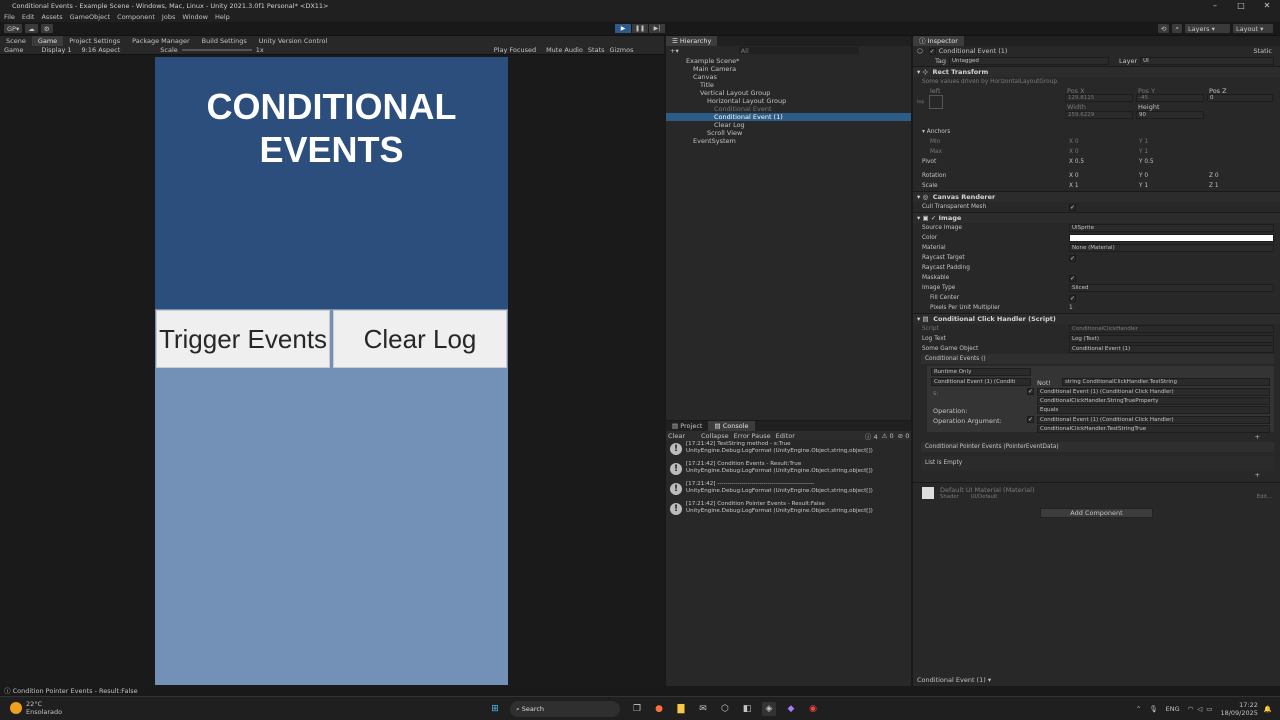 Image resolution: width=1280 pixels, height=720 pixels. What do you see at coordinates (731, 426) in the screenshot?
I see `tab-console: ▤ Console` at bounding box center [731, 426].